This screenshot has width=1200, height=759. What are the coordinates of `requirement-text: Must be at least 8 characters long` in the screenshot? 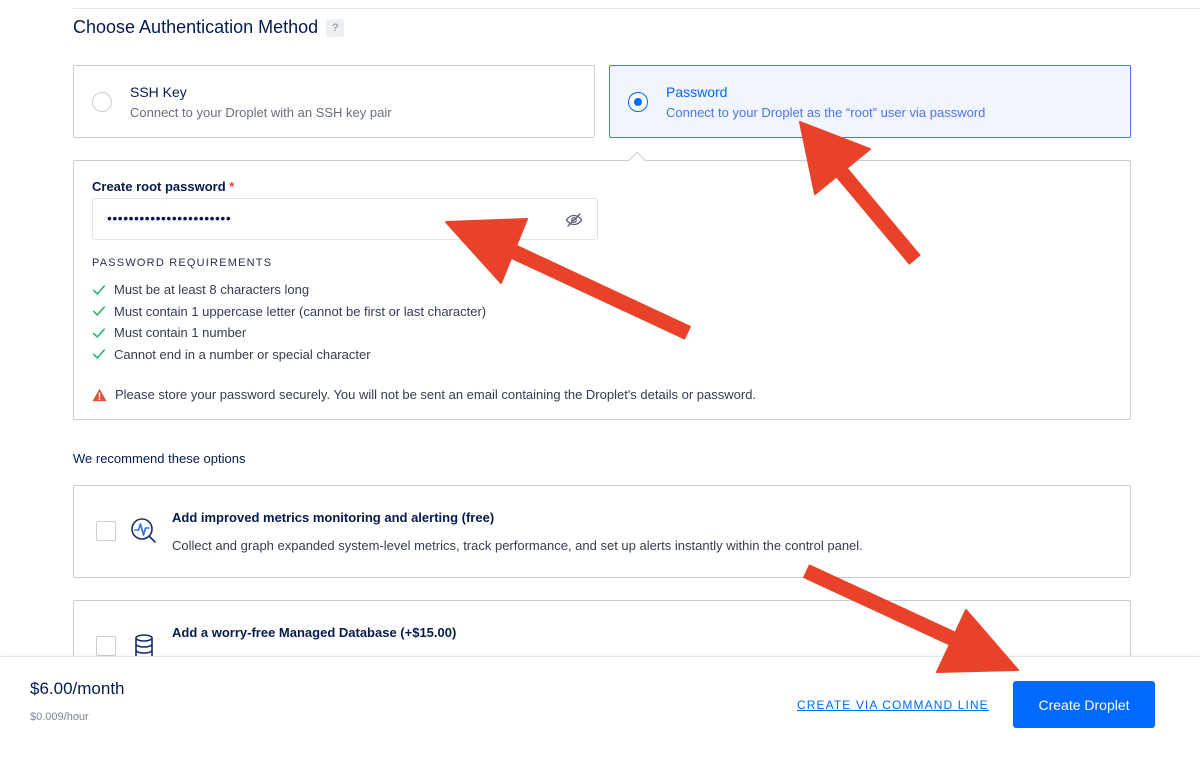 It's located at (212, 290).